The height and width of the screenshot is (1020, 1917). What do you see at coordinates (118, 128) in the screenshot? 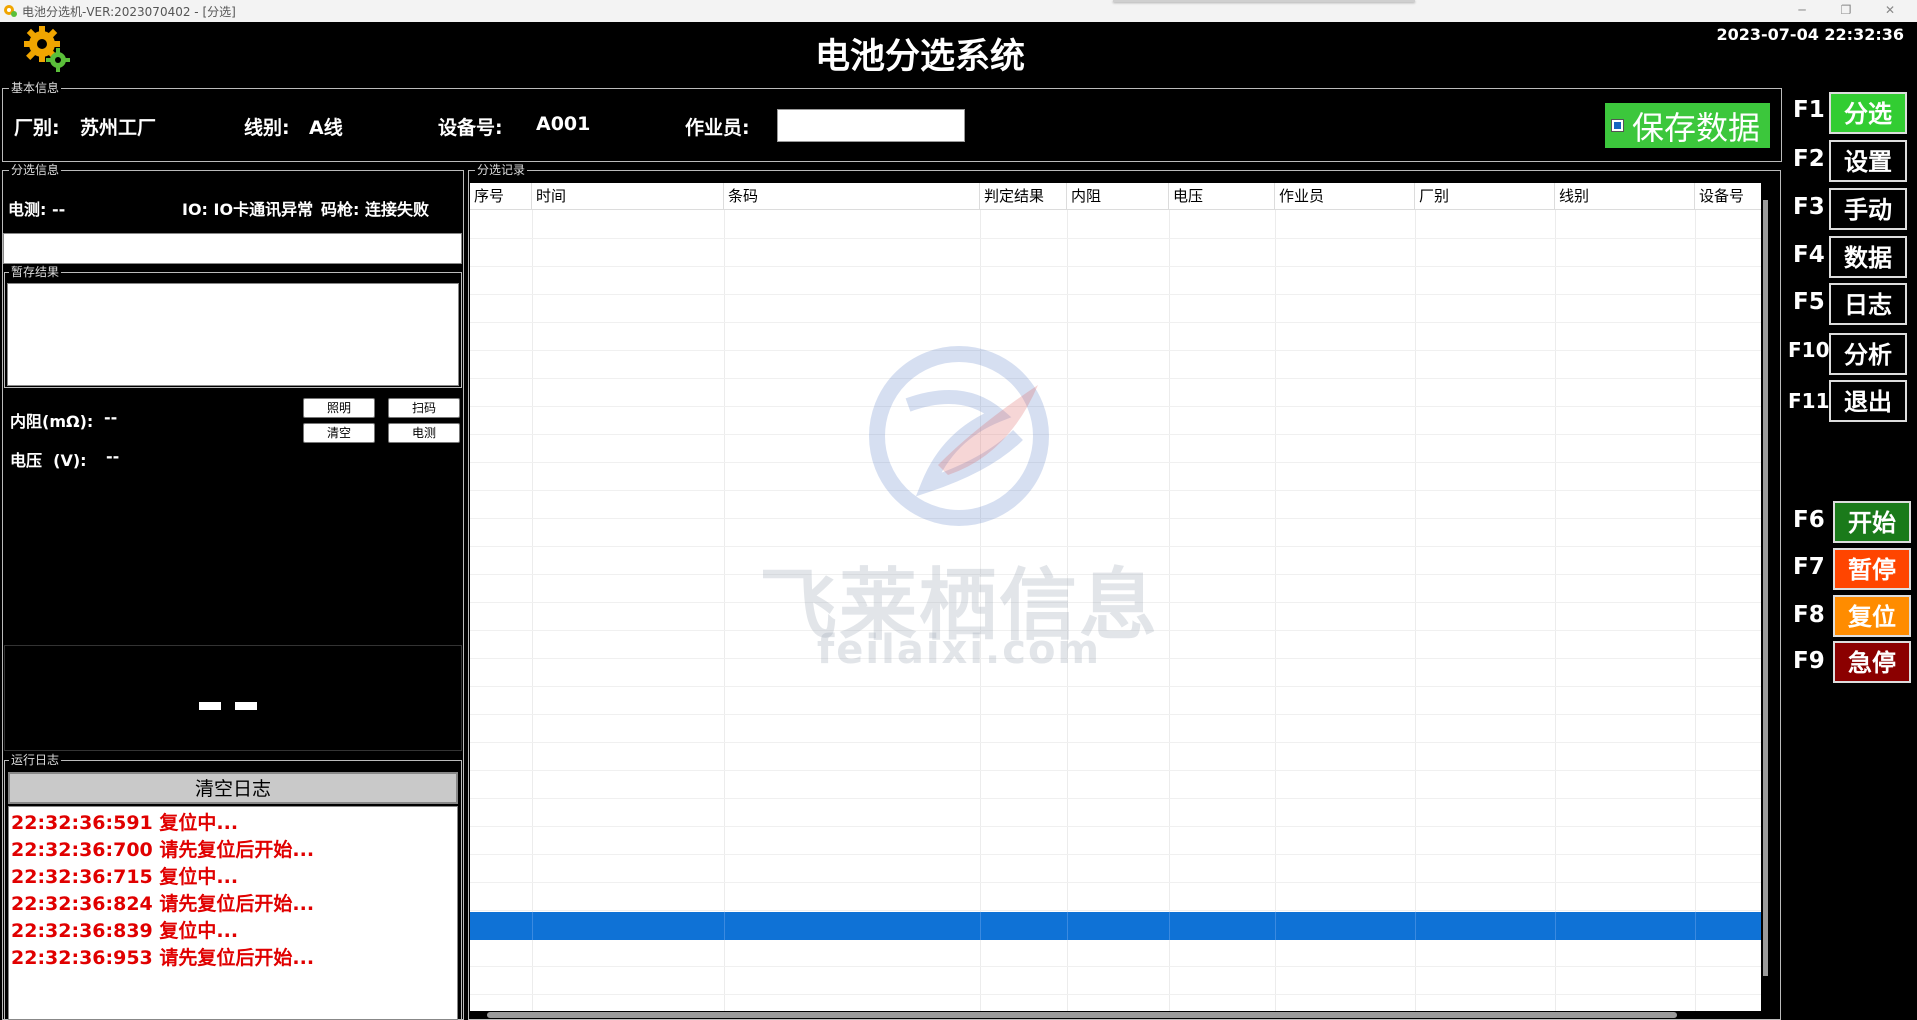
I see `factory-value: 苏州工厂` at bounding box center [118, 128].